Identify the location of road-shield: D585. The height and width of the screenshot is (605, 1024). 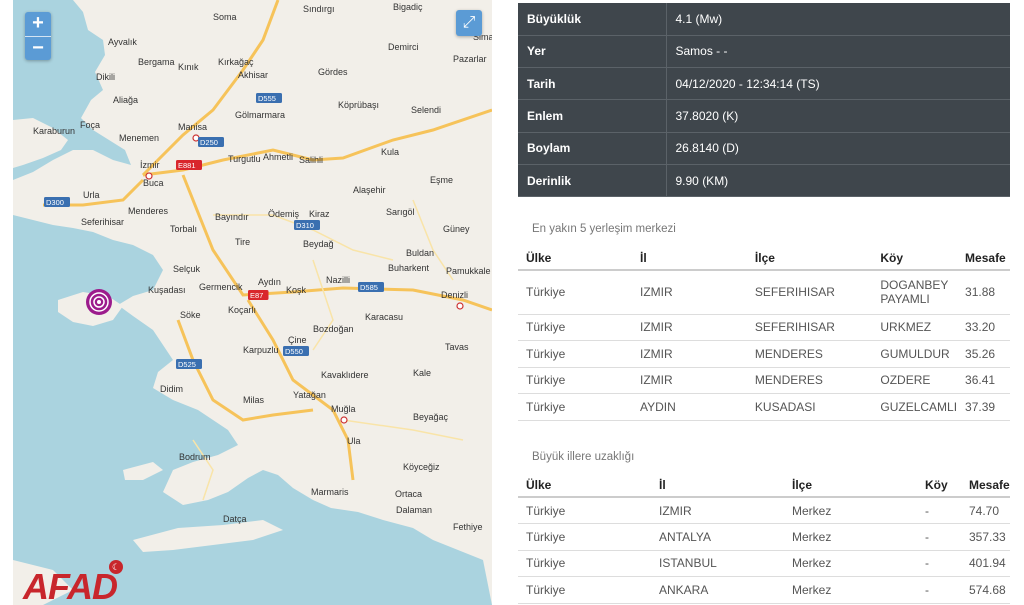
(371, 287).